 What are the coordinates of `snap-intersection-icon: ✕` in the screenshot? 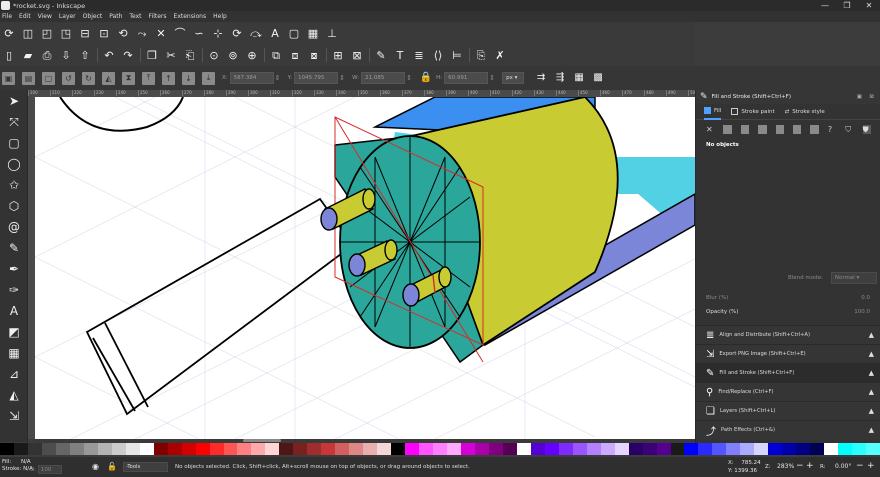 It's located at (161, 33).